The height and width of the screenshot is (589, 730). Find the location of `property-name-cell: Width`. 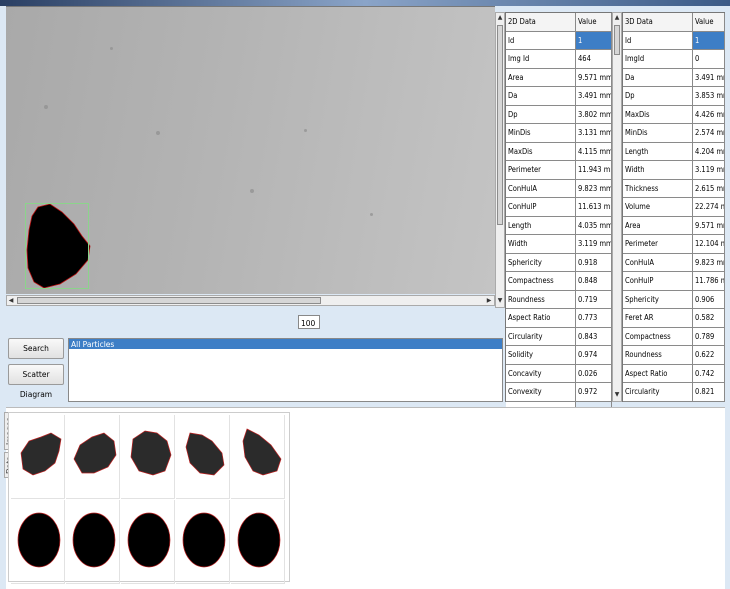

property-name-cell: Width is located at coordinates (658, 170).